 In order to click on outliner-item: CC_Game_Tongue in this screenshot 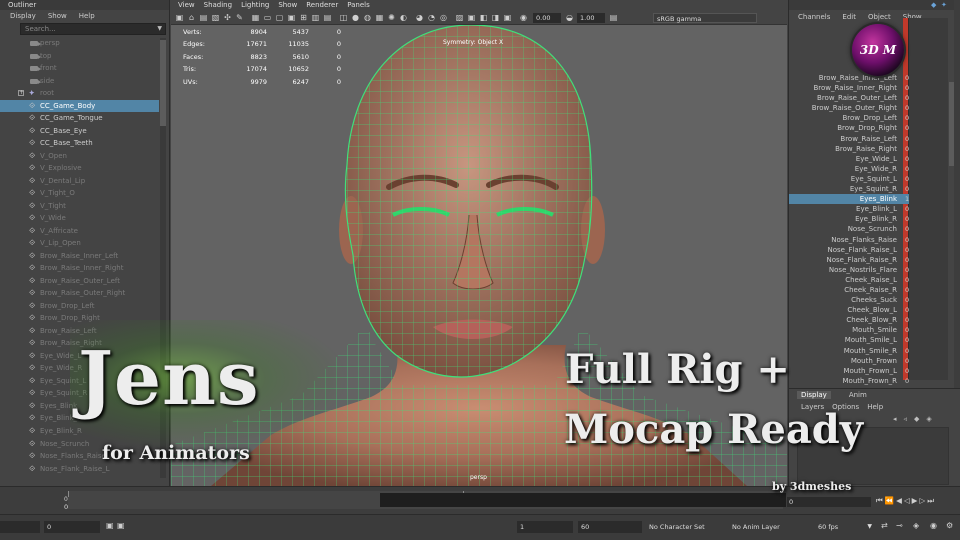, I will do `click(79, 118)`.